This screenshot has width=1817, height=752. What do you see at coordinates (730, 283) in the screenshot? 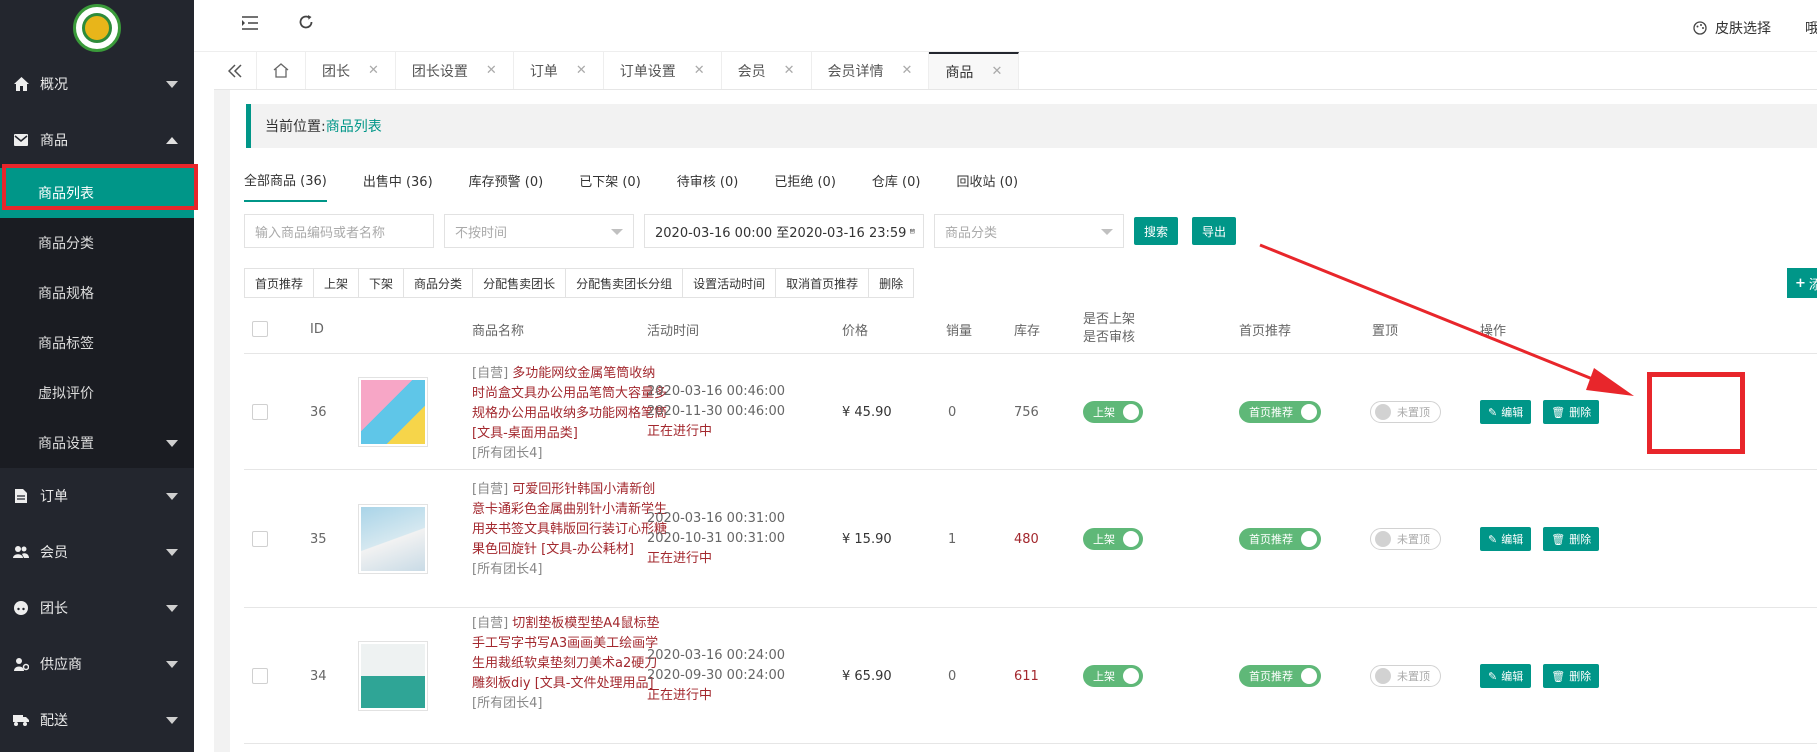
I see `bulk-set-time-button: 设置活动时间` at bounding box center [730, 283].